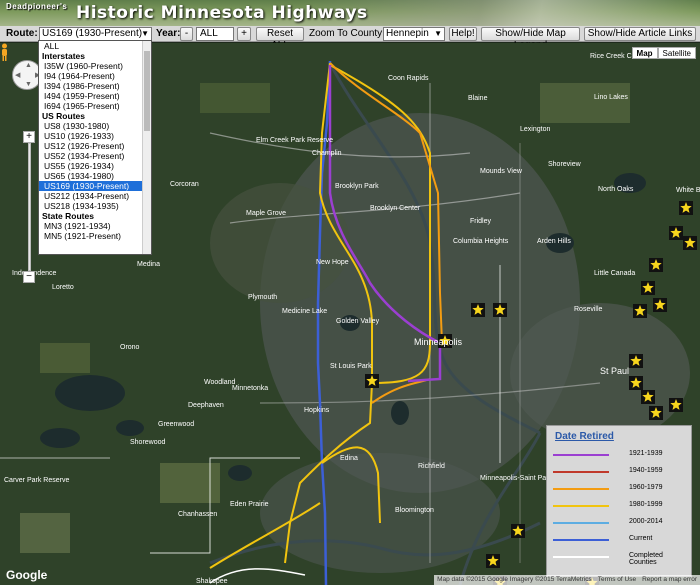 This screenshot has width=700, height=585. I want to click on year-label: Year:, so click(168, 33).